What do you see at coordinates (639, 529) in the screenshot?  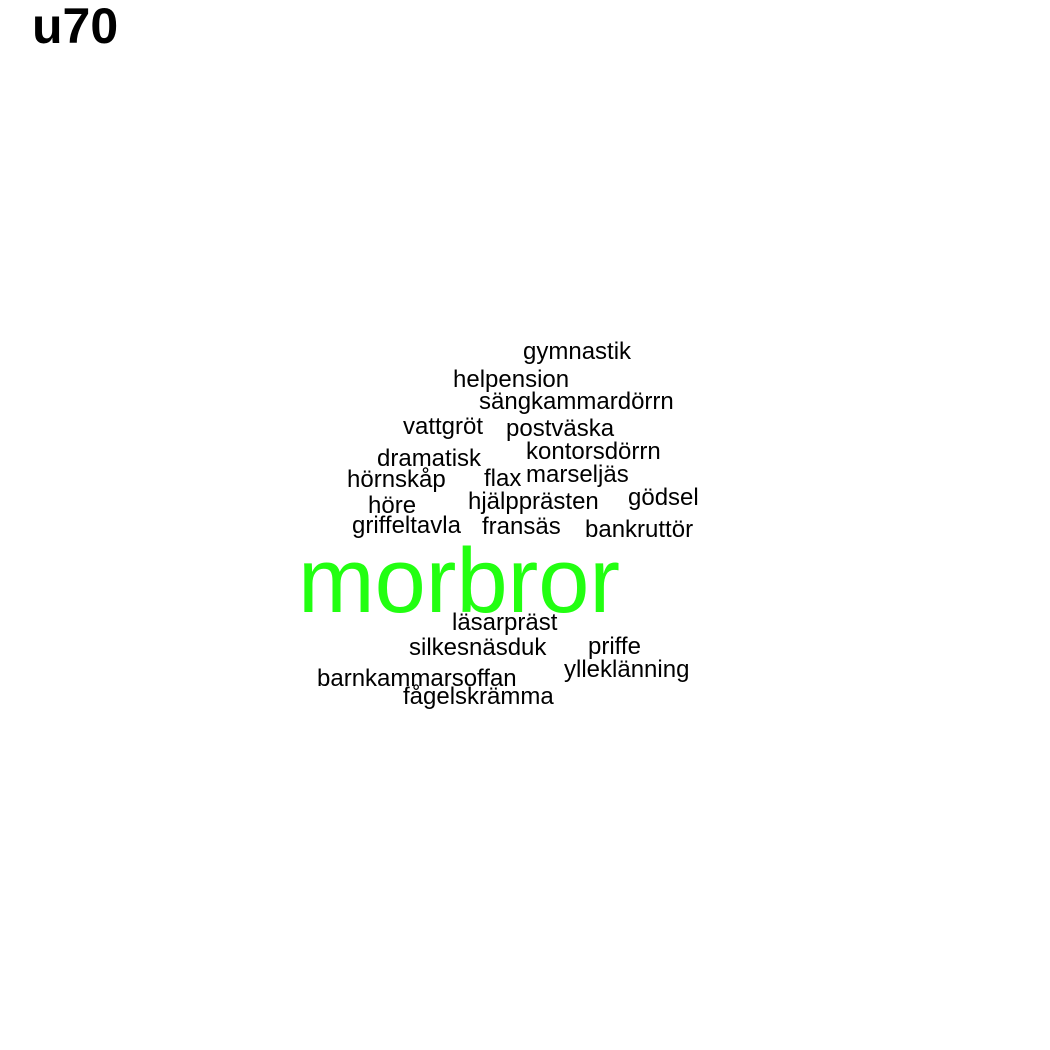 I see `word-bankruttor: bankruttör` at bounding box center [639, 529].